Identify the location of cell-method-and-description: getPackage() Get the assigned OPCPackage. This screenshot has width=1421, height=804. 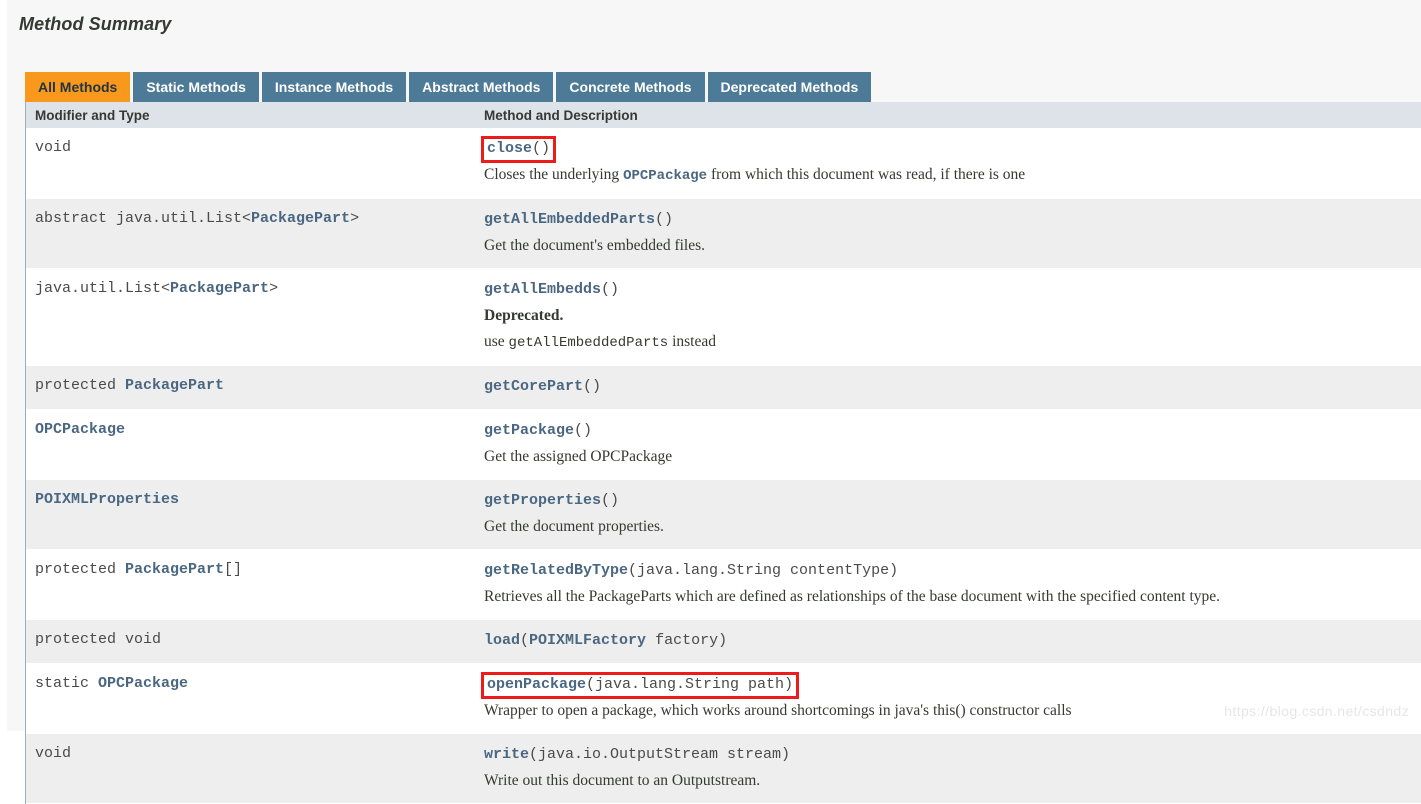
(952, 444).